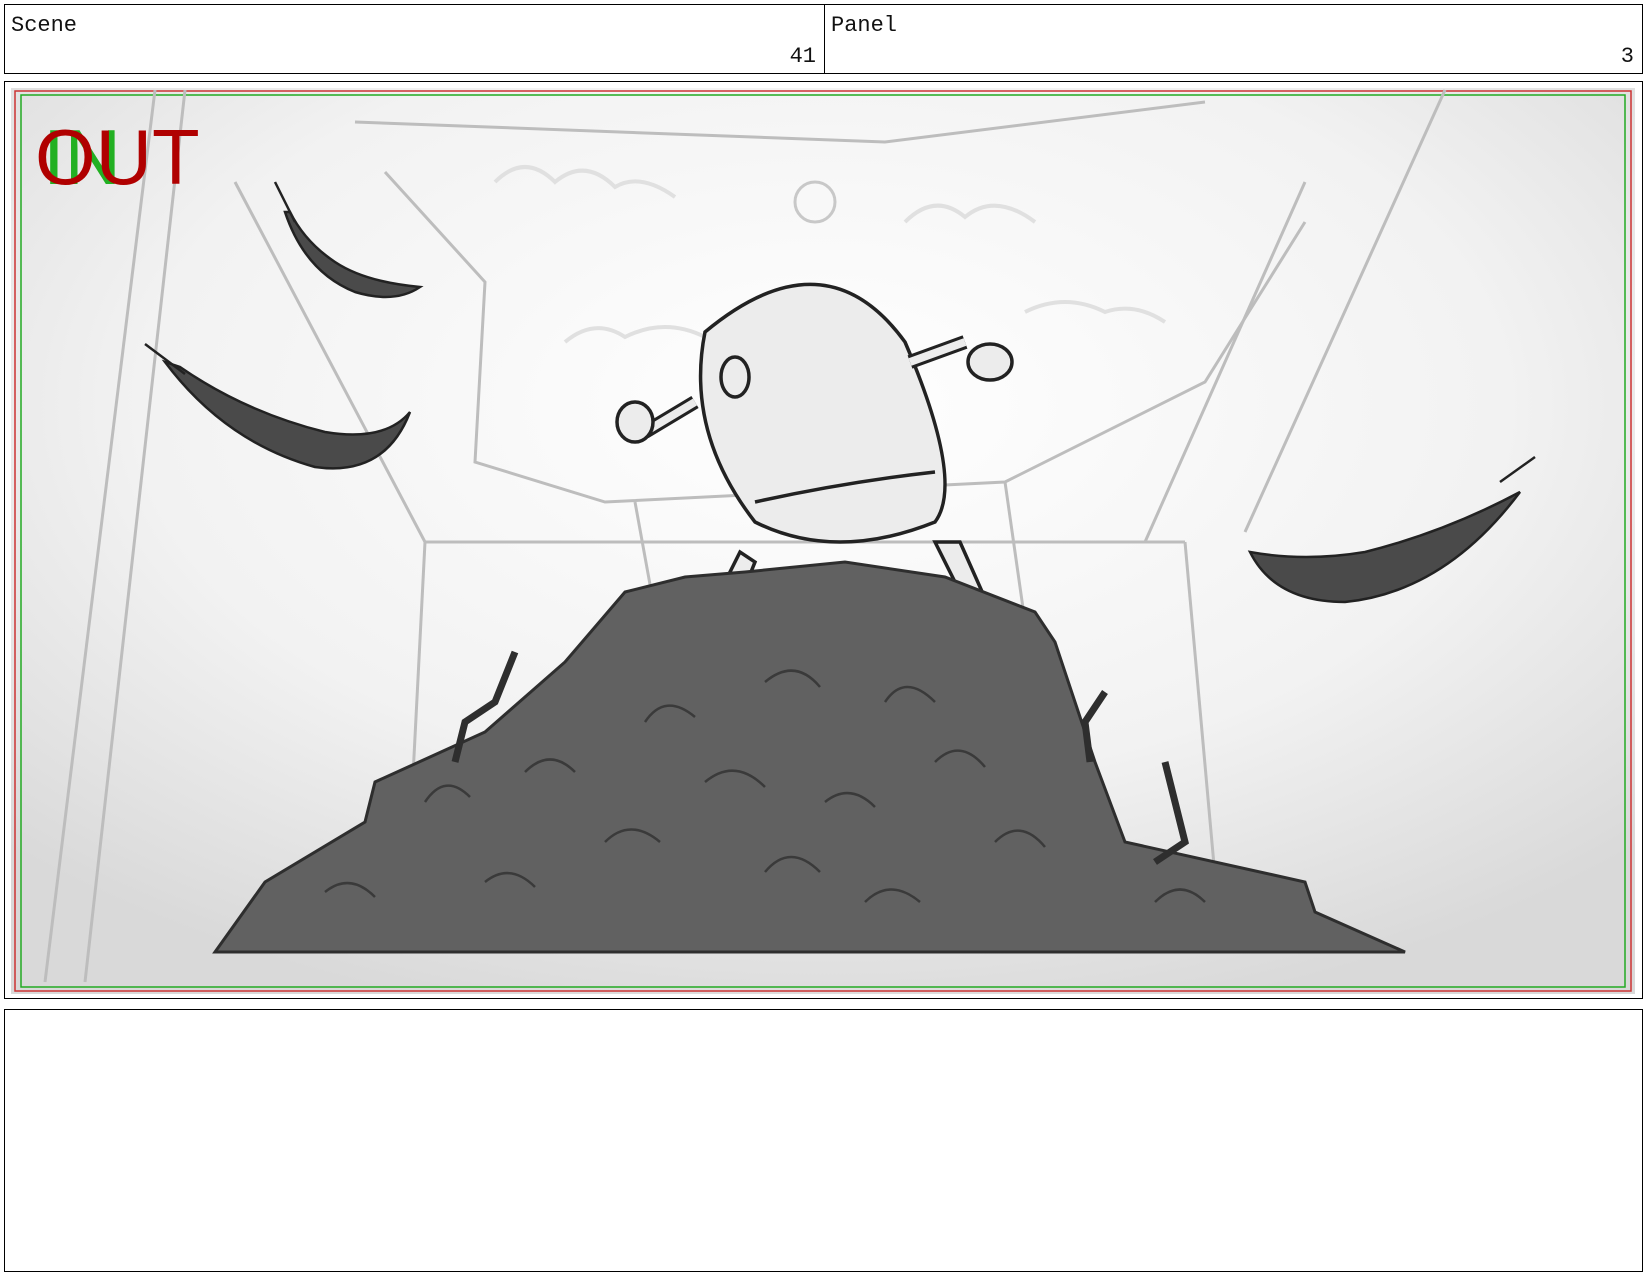 The width and height of the screenshot is (1648, 1276). What do you see at coordinates (1233, 39) in the screenshot?
I see `panel-cell: Panel 3` at bounding box center [1233, 39].